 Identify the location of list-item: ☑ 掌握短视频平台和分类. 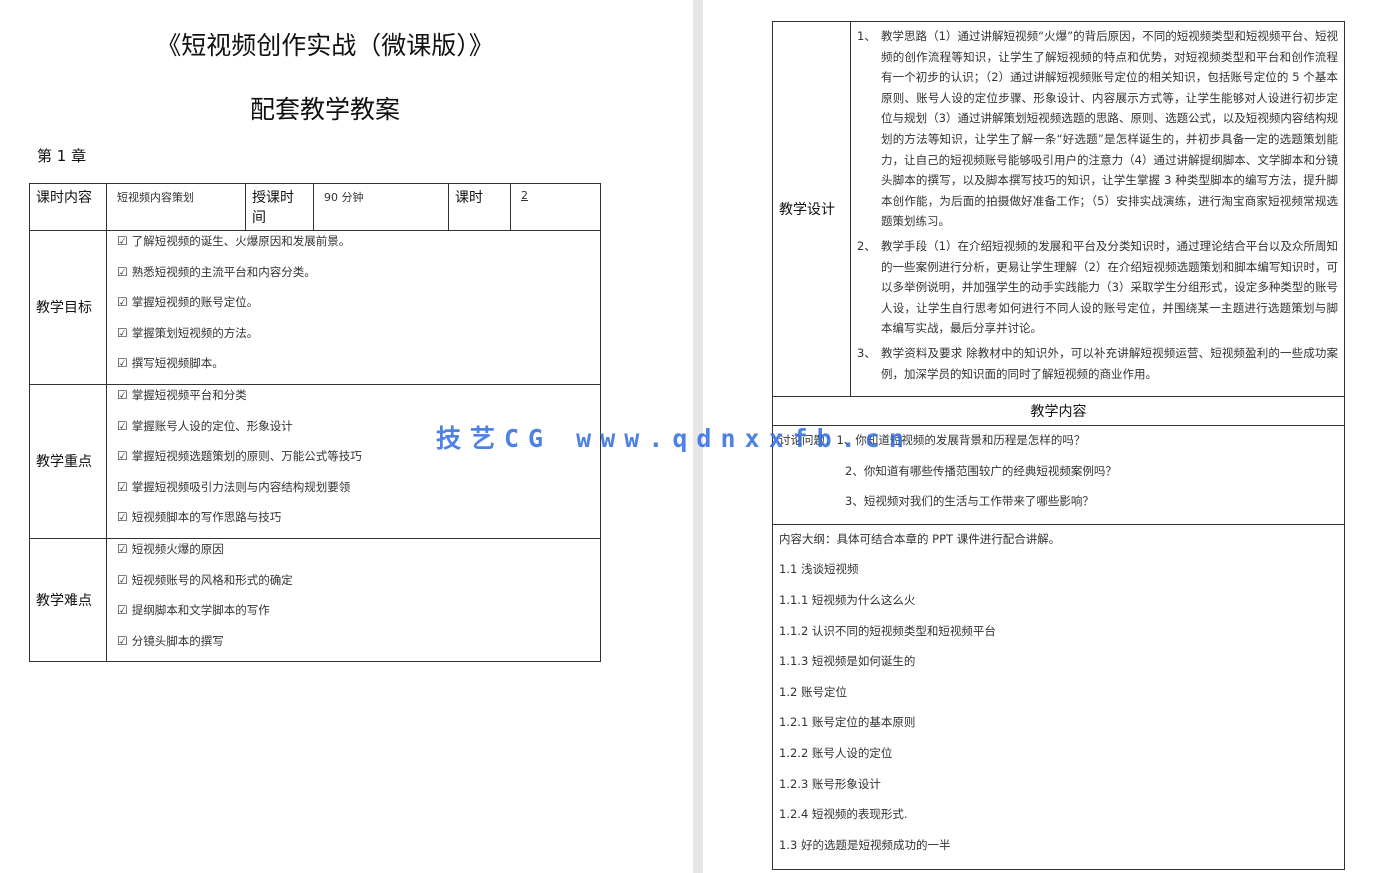
(182, 394).